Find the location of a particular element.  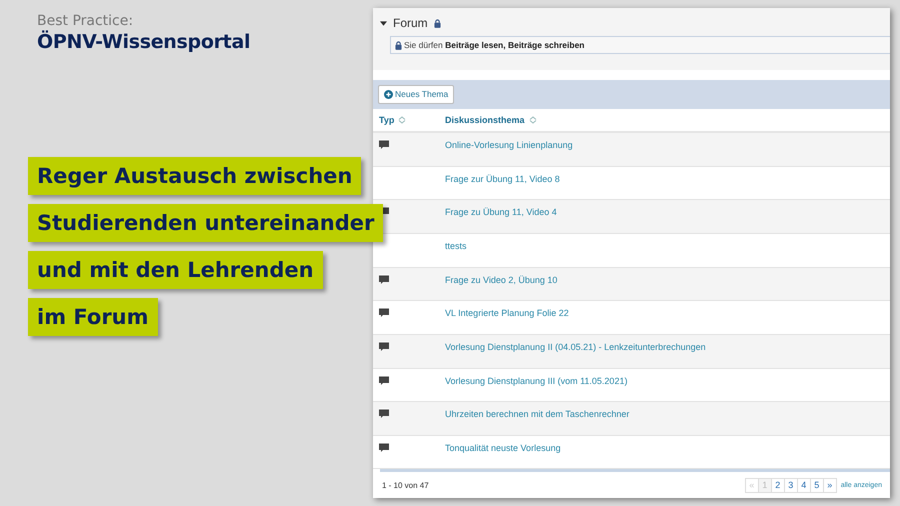

topic-link: ttests is located at coordinates (456, 246).